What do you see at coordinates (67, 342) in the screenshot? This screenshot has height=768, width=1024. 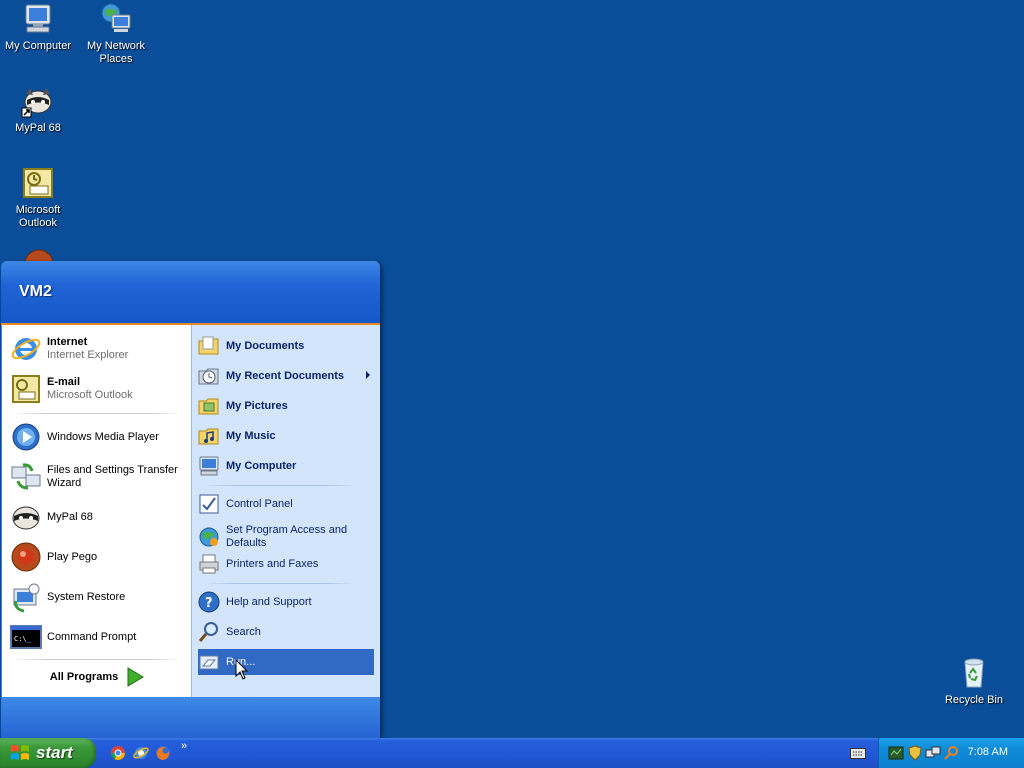 I see `pinned-item-title: Internet` at bounding box center [67, 342].